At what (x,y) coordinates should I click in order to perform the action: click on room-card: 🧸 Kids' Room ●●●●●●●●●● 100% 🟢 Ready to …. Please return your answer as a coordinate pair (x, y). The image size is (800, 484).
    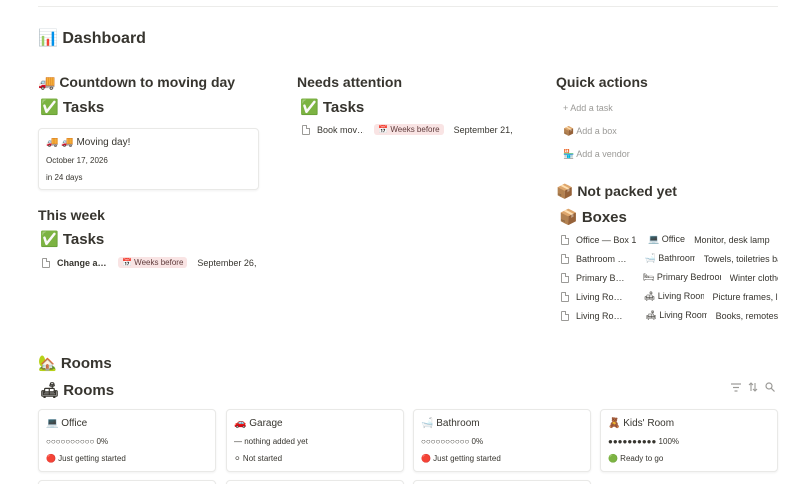
    Looking at the image, I should click on (689, 440).